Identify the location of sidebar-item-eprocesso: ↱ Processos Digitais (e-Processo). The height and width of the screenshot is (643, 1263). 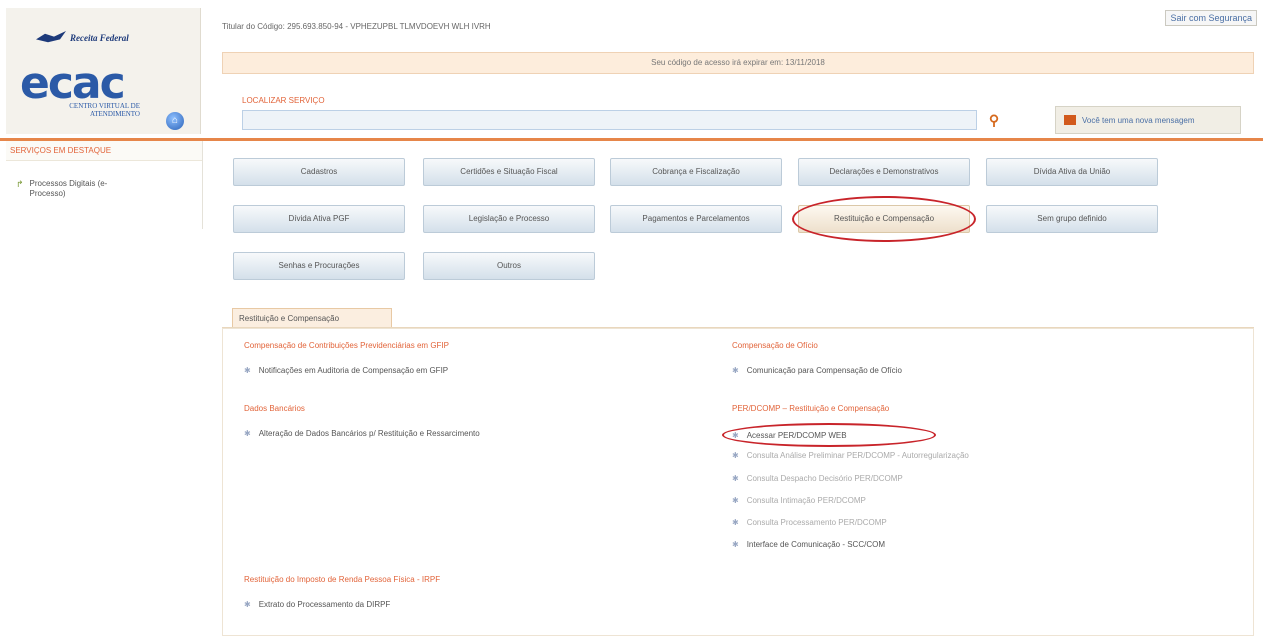
(78, 189).